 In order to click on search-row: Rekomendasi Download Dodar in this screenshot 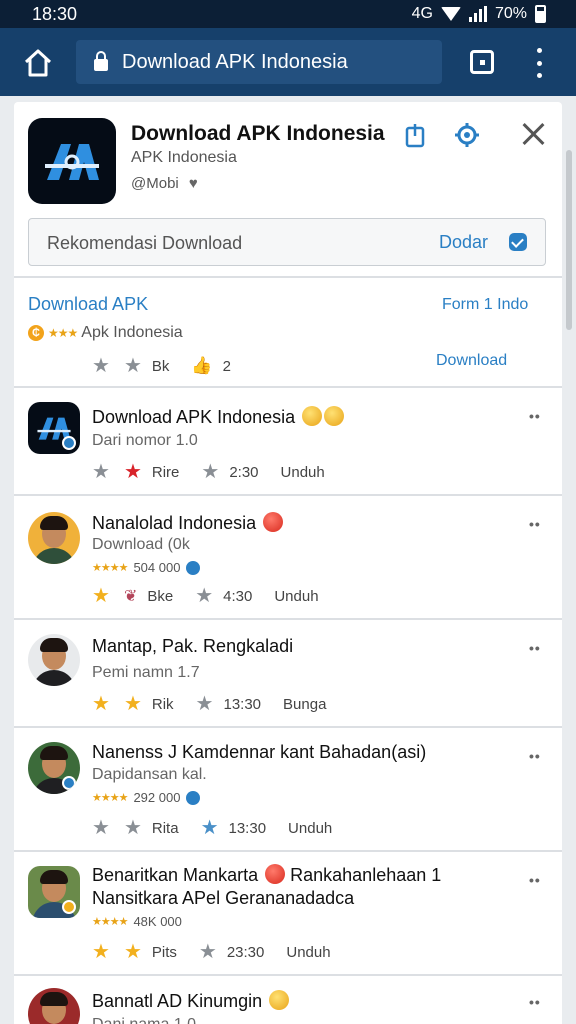, I will do `click(287, 242)`.